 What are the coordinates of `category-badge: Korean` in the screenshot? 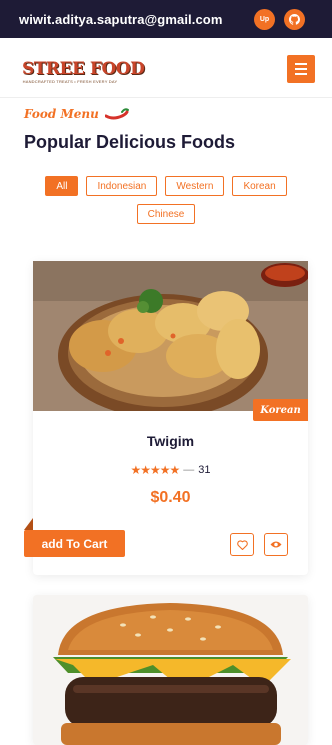 It's located at (280, 410).